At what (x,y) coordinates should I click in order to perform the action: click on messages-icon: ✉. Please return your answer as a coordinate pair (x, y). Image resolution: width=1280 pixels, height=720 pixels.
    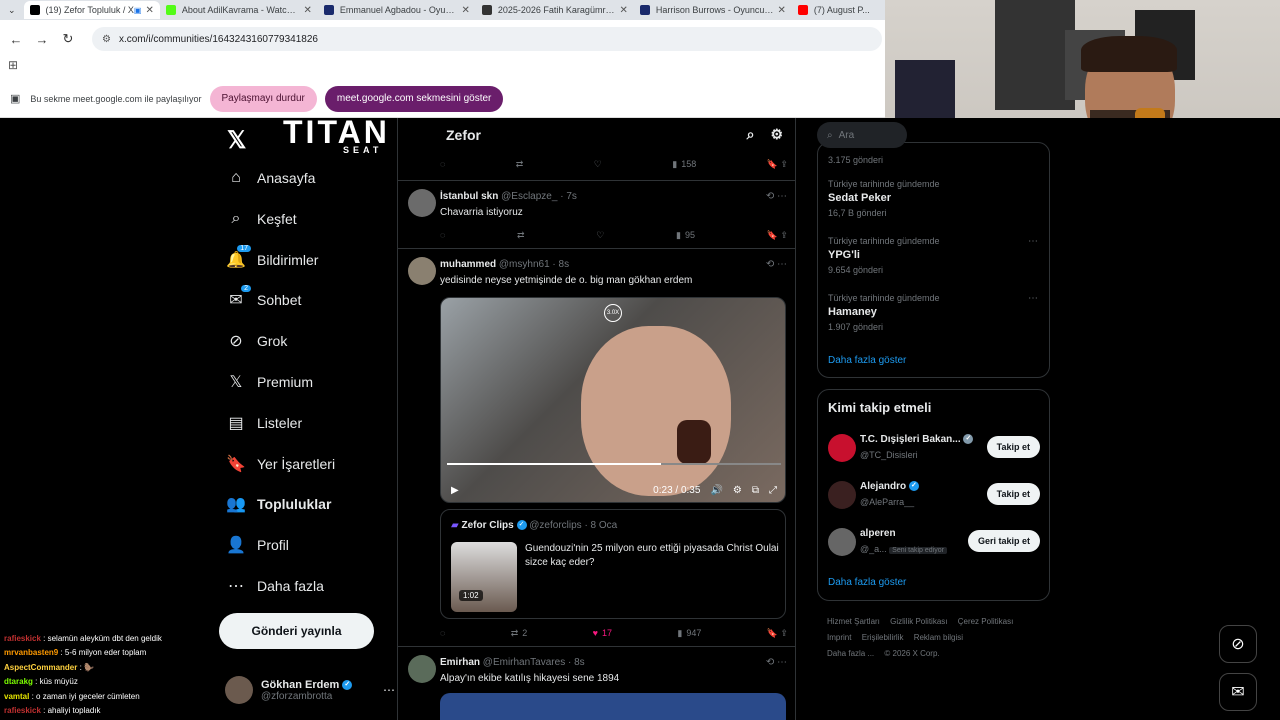
    Looking at the image, I should click on (1238, 692).